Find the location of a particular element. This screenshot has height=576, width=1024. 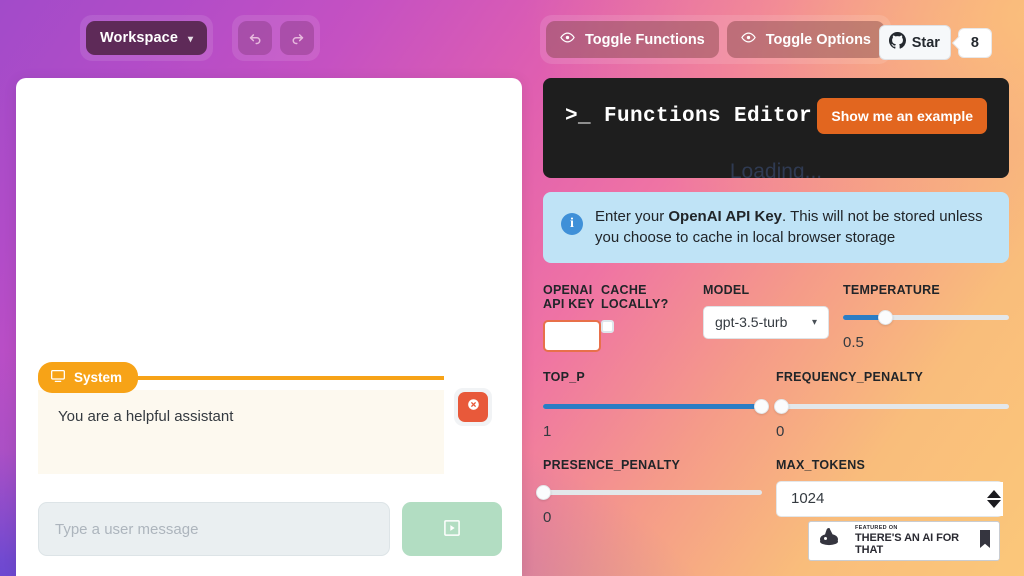

message-row: System You are a helpful assistant is located at coordinates (270, 418).